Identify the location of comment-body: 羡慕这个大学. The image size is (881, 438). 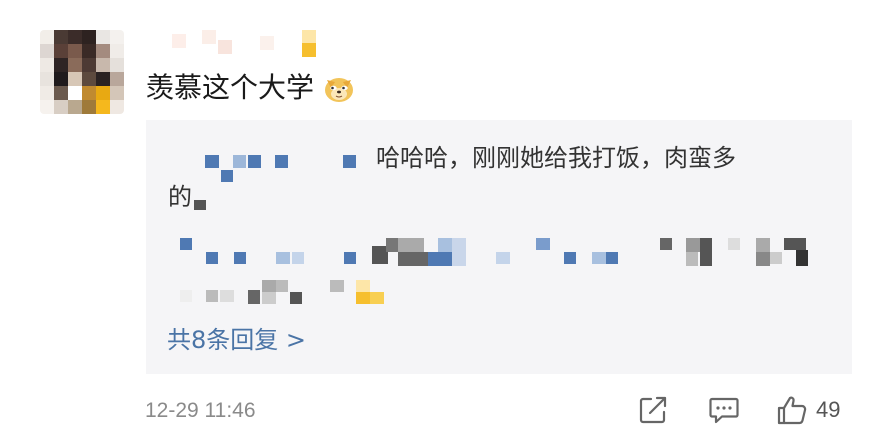
(251, 88).